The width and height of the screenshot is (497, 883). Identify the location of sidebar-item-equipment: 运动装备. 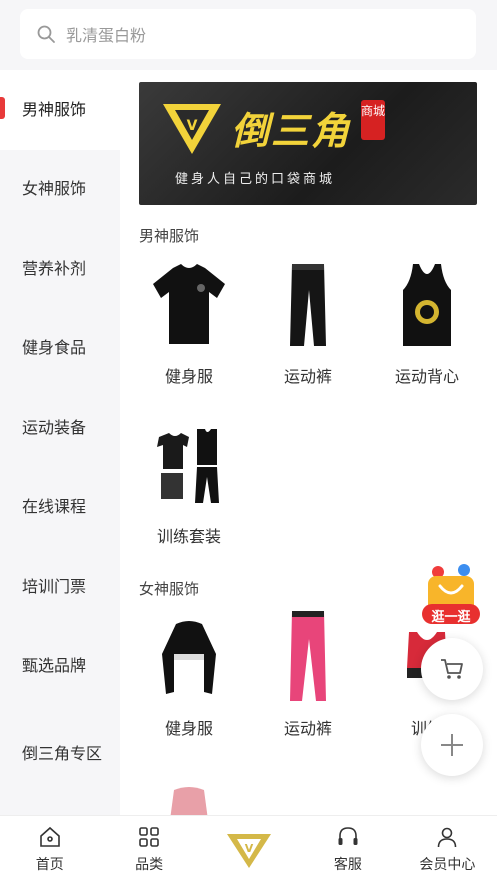
(60, 428).